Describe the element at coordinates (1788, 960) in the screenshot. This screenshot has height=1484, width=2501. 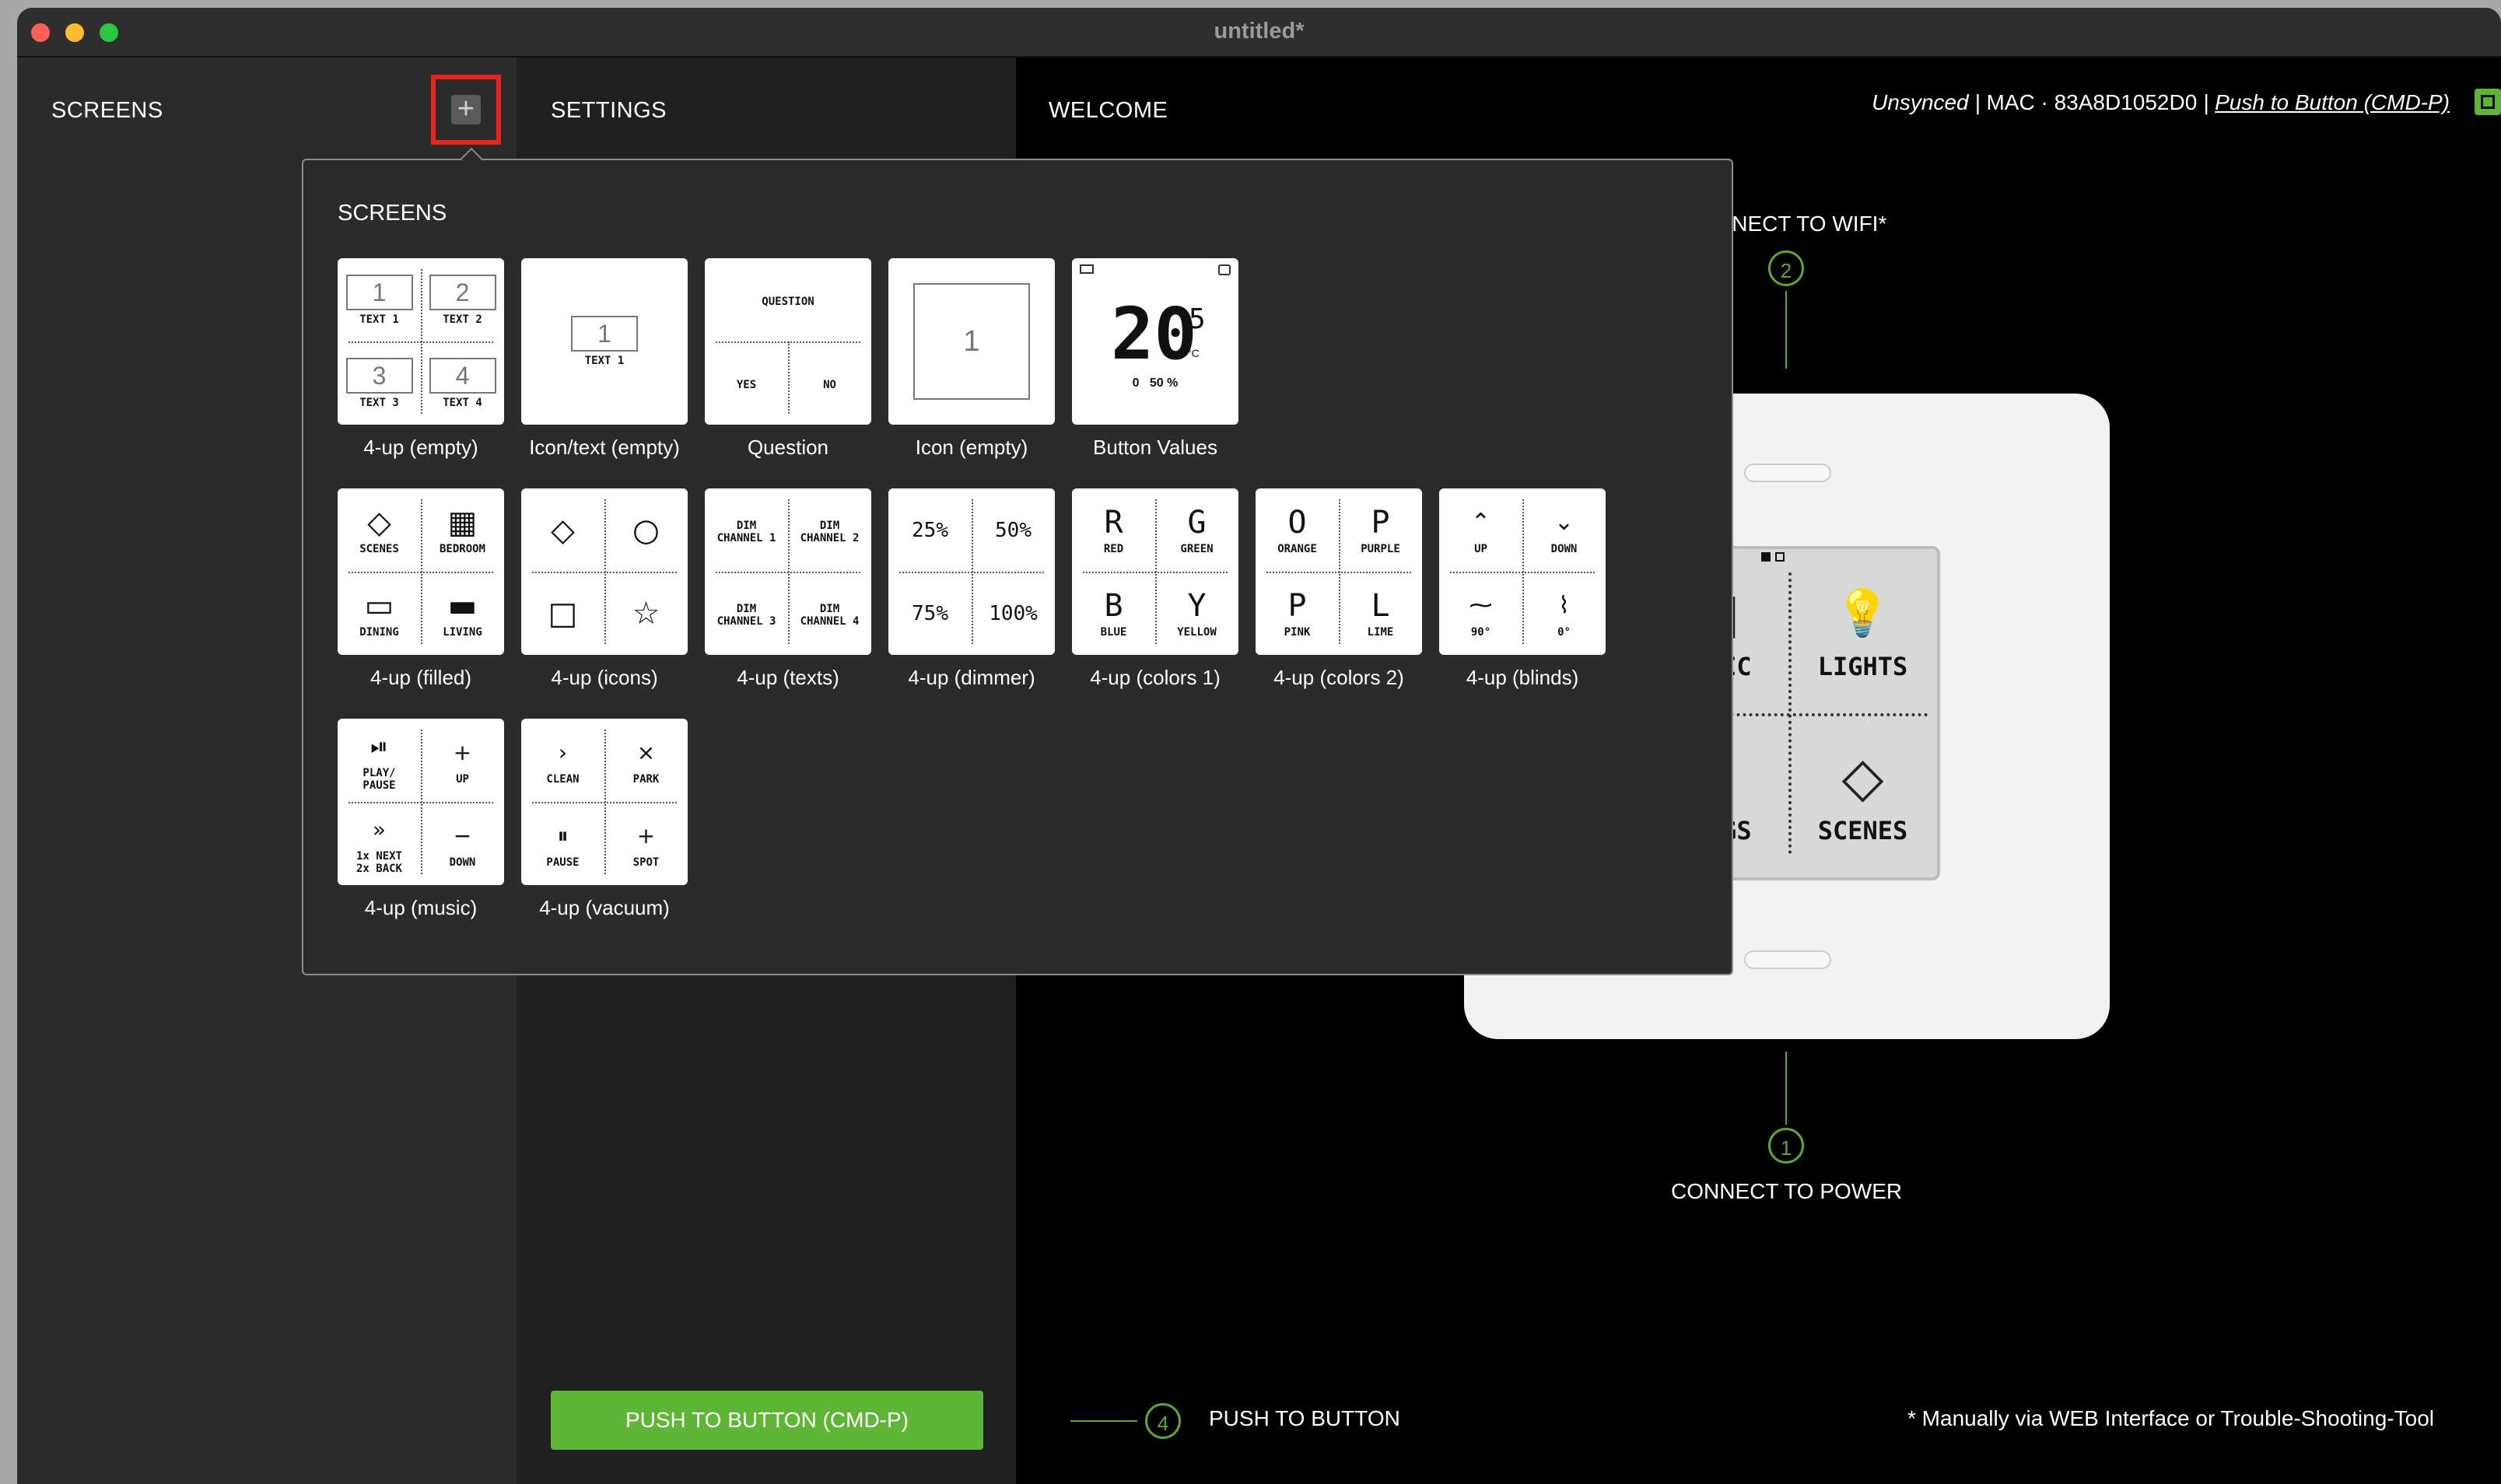
I see `device-bottom-button` at that location.